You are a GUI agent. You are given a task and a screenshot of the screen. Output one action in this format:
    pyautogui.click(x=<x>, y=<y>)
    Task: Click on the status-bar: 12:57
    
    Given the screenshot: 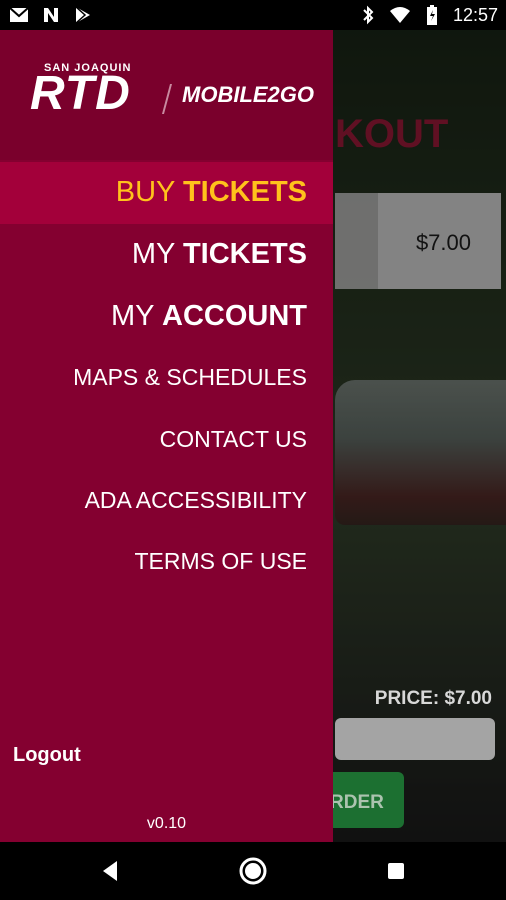 What is the action you would take?
    pyautogui.click(x=253, y=15)
    